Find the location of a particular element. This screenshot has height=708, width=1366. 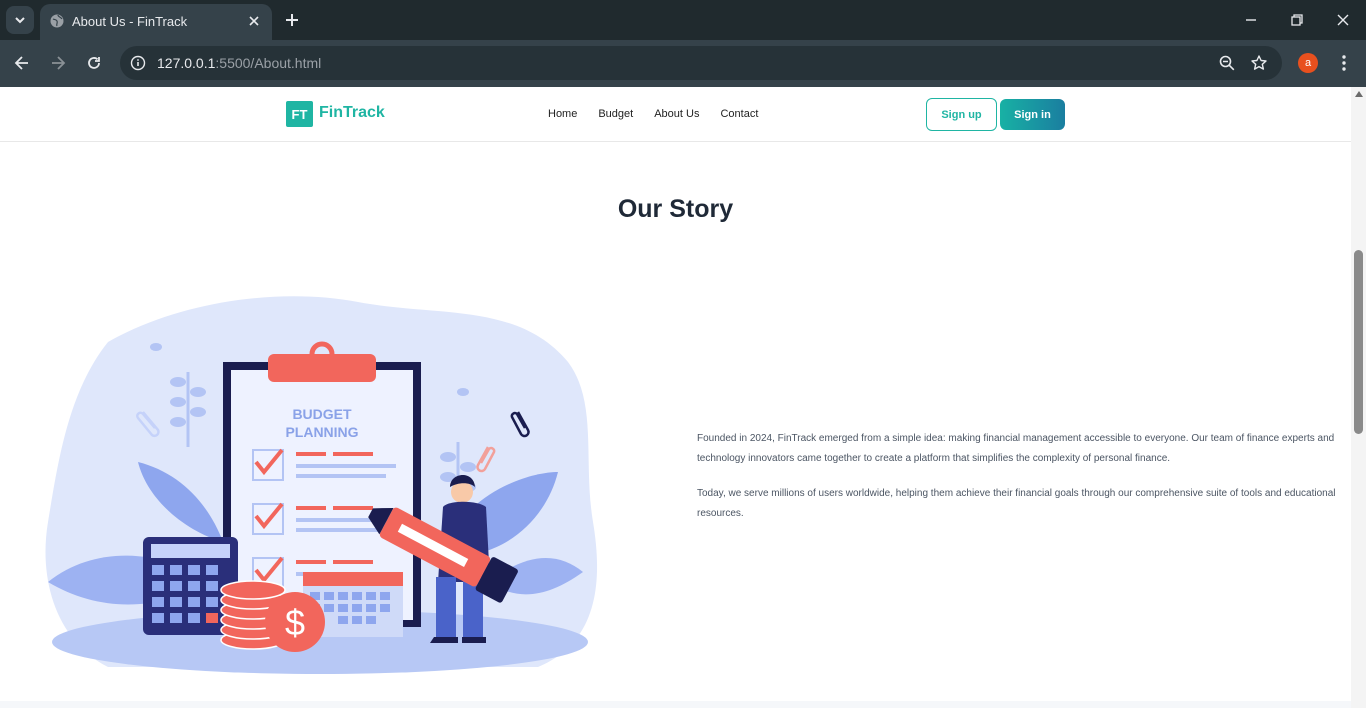

clipboard-clip is located at coordinates (322, 368).